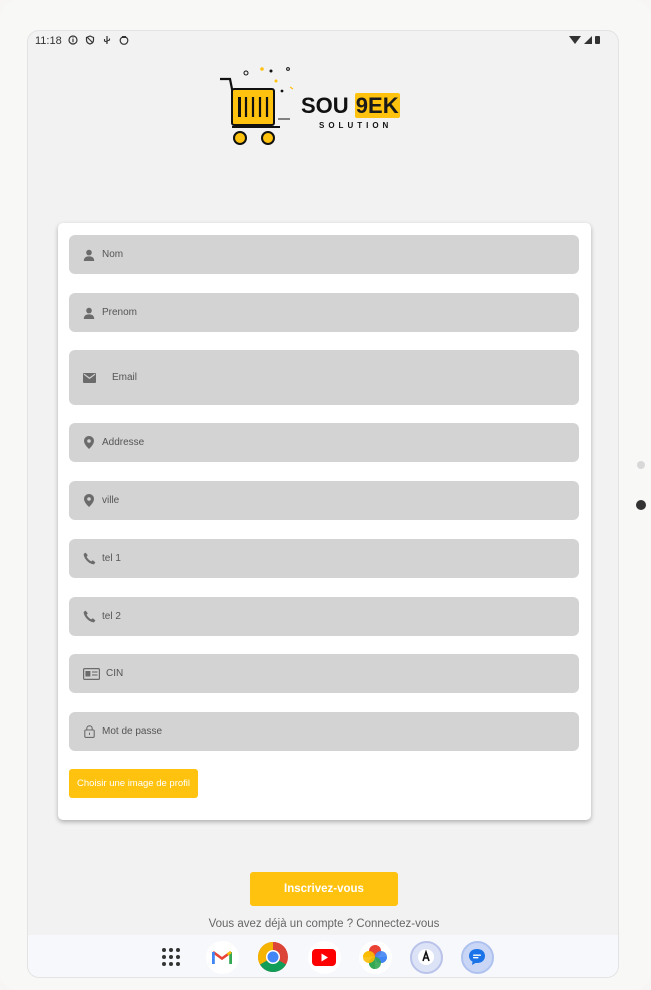 The image size is (651, 990). What do you see at coordinates (111, 500) in the screenshot?
I see `ville-placeholder: ville` at bounding box center [111, 500].